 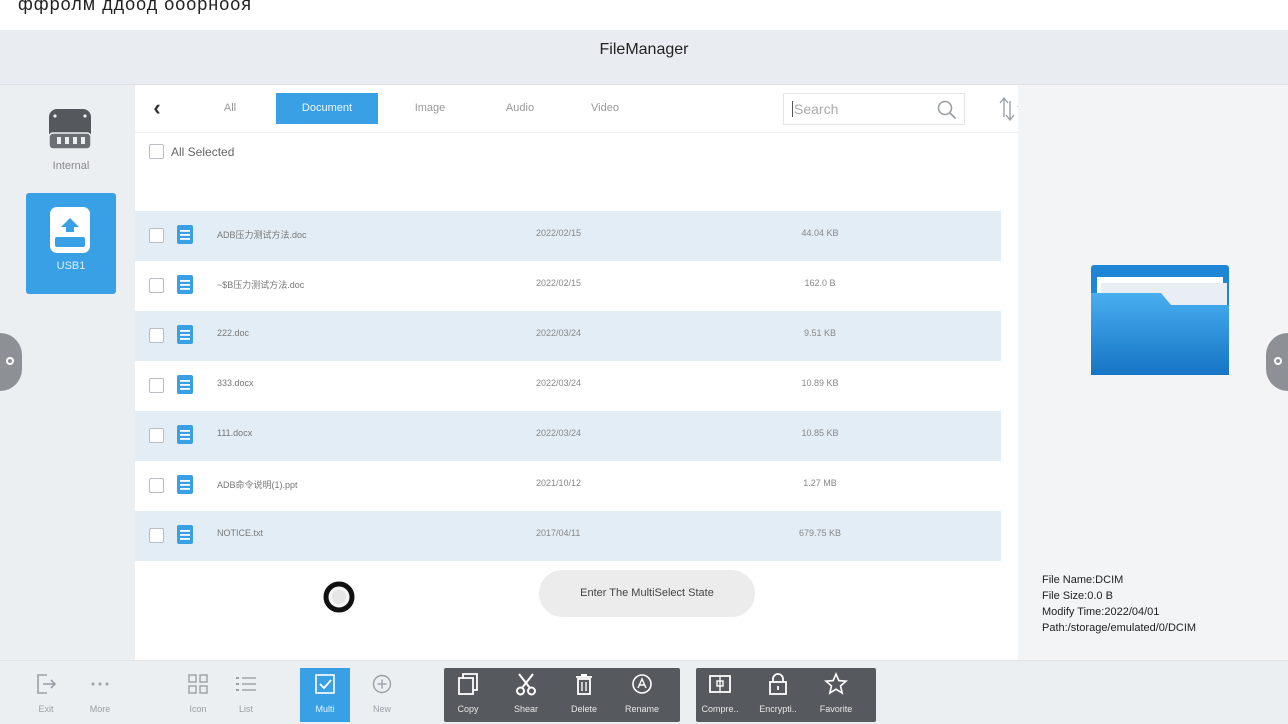 I want to click on file-size: 10.85 KB, so click(x=820, y=433).